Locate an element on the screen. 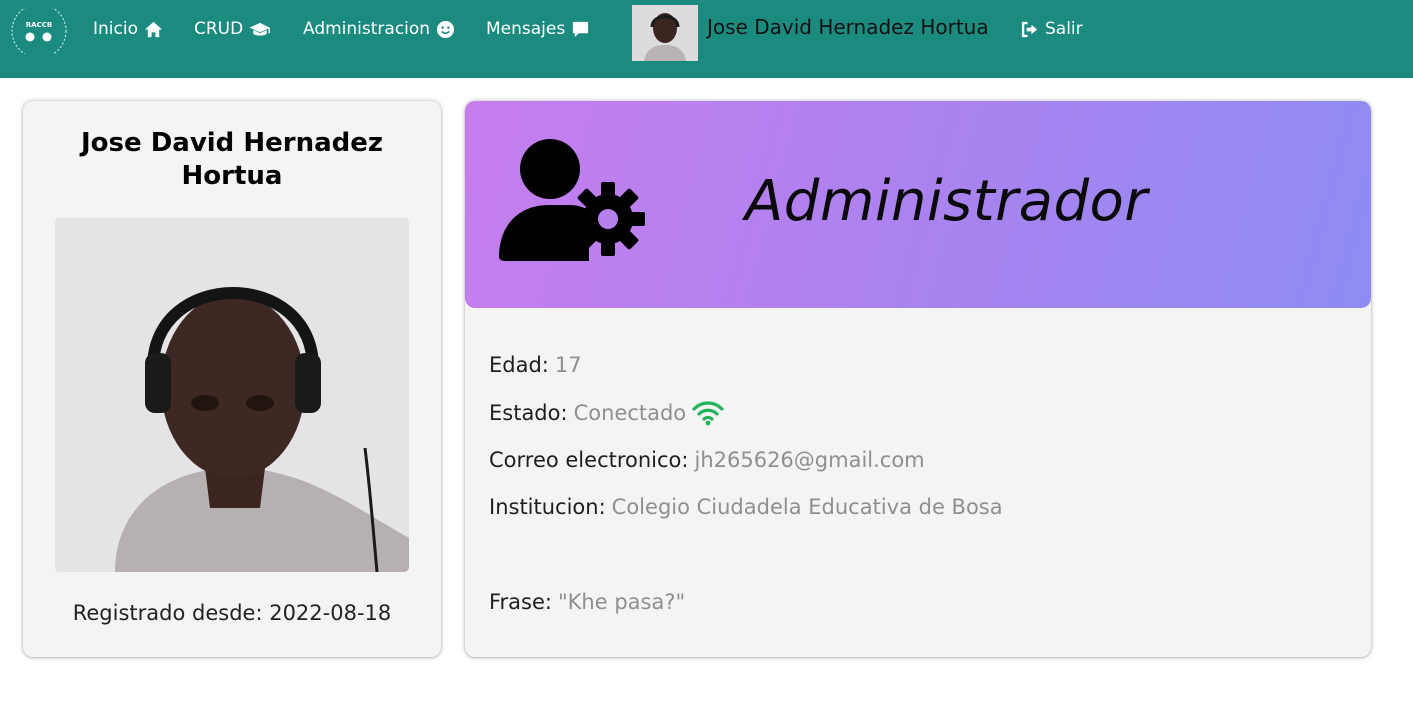 The height and width of the screenshot is (720, 1413). registered-since: Registrado desde: 2022-08-18 is located at coordinates (232, 613).